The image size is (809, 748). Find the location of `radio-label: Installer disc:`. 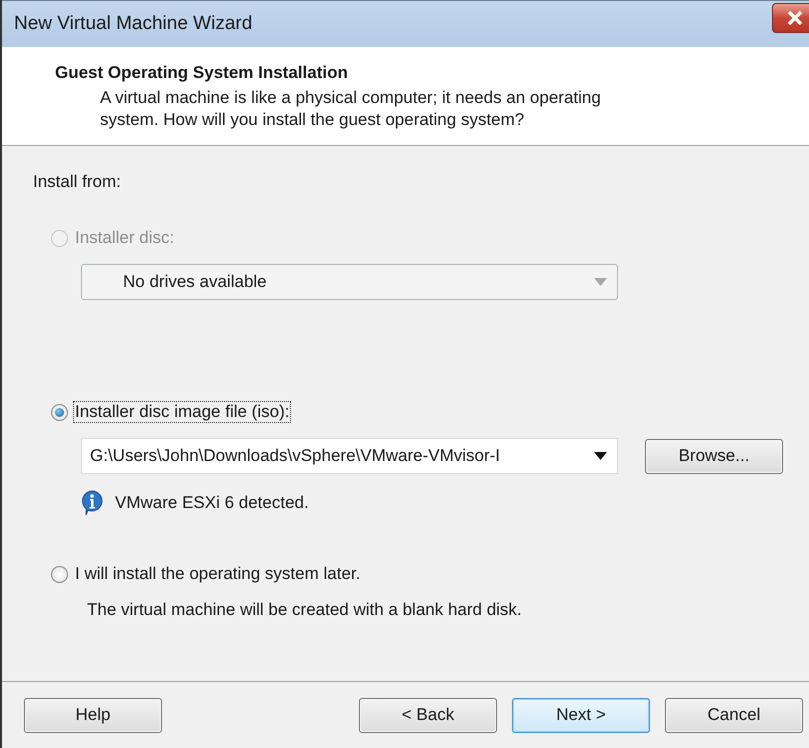

radio-label: Installer disc: is located at coordinates (125, 238).